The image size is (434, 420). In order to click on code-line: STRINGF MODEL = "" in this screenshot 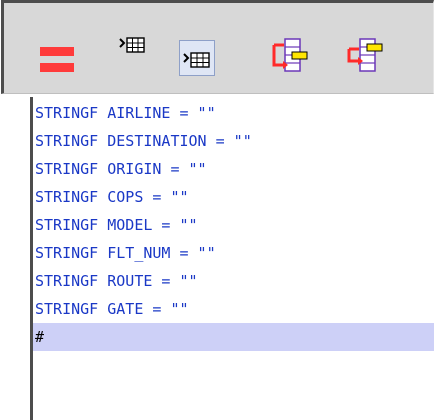, I will do `click(233, 225)`.